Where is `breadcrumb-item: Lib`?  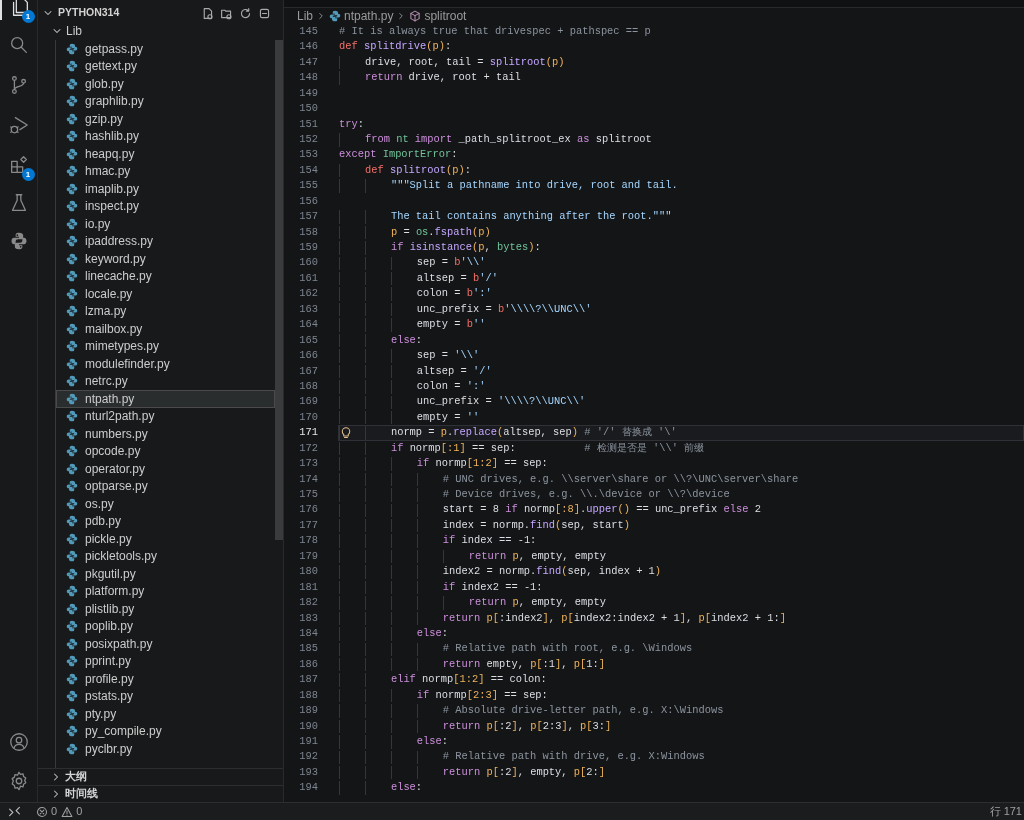
breadcrumb-item: Lib is located at coordinates (305, 16).